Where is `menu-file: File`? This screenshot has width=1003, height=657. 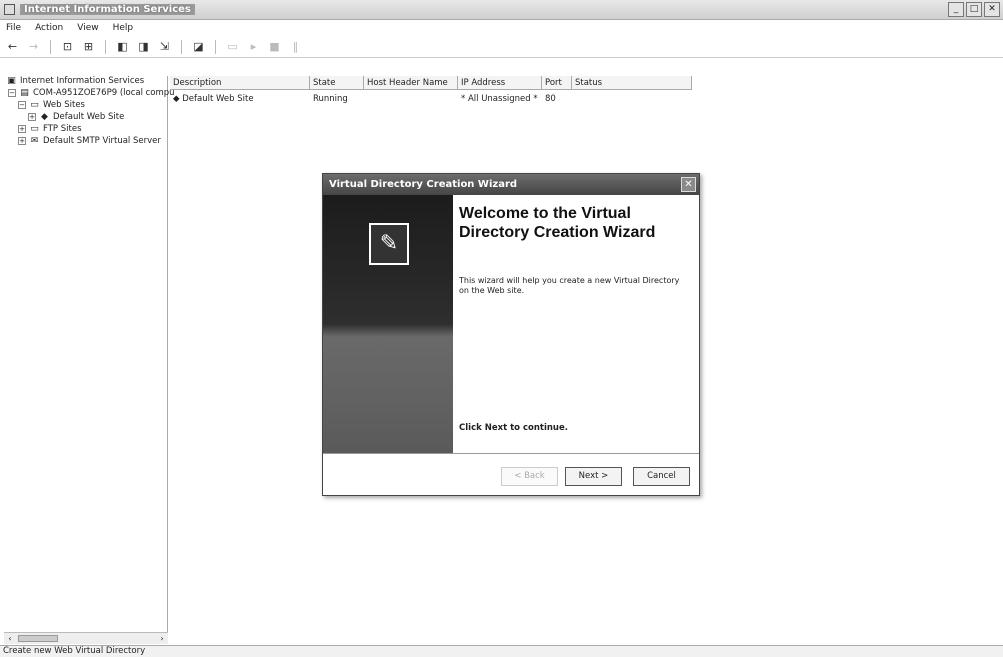 menu-file: File is located at coordinates (13, 29).